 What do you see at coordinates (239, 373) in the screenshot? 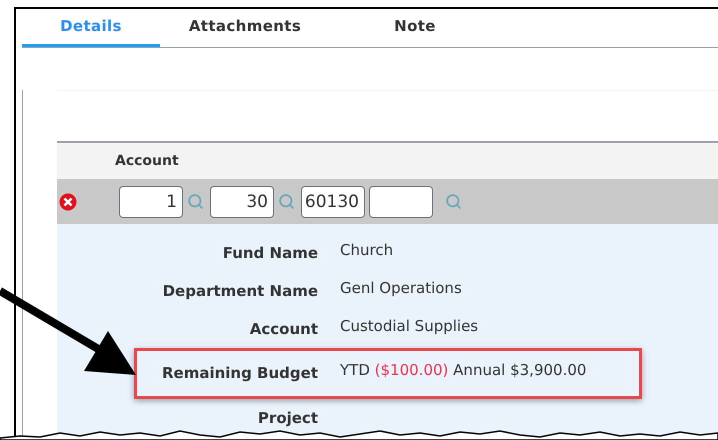
I see `field-label: Remaining Budget` at bounding box center [239, 373].